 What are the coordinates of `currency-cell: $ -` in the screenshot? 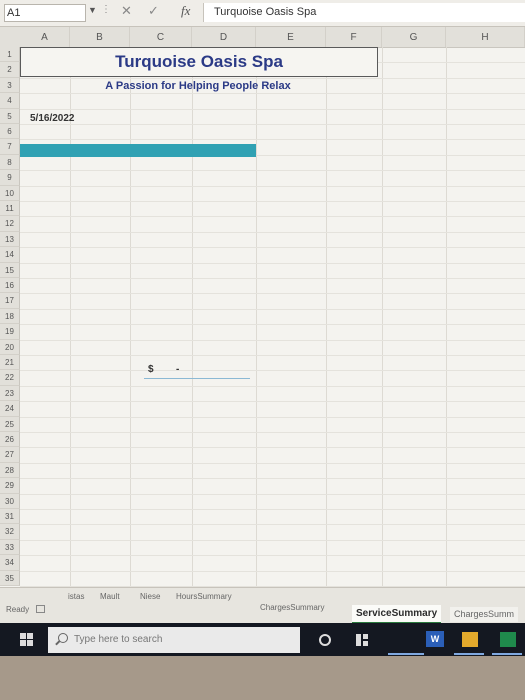 It's located at (197, 371).